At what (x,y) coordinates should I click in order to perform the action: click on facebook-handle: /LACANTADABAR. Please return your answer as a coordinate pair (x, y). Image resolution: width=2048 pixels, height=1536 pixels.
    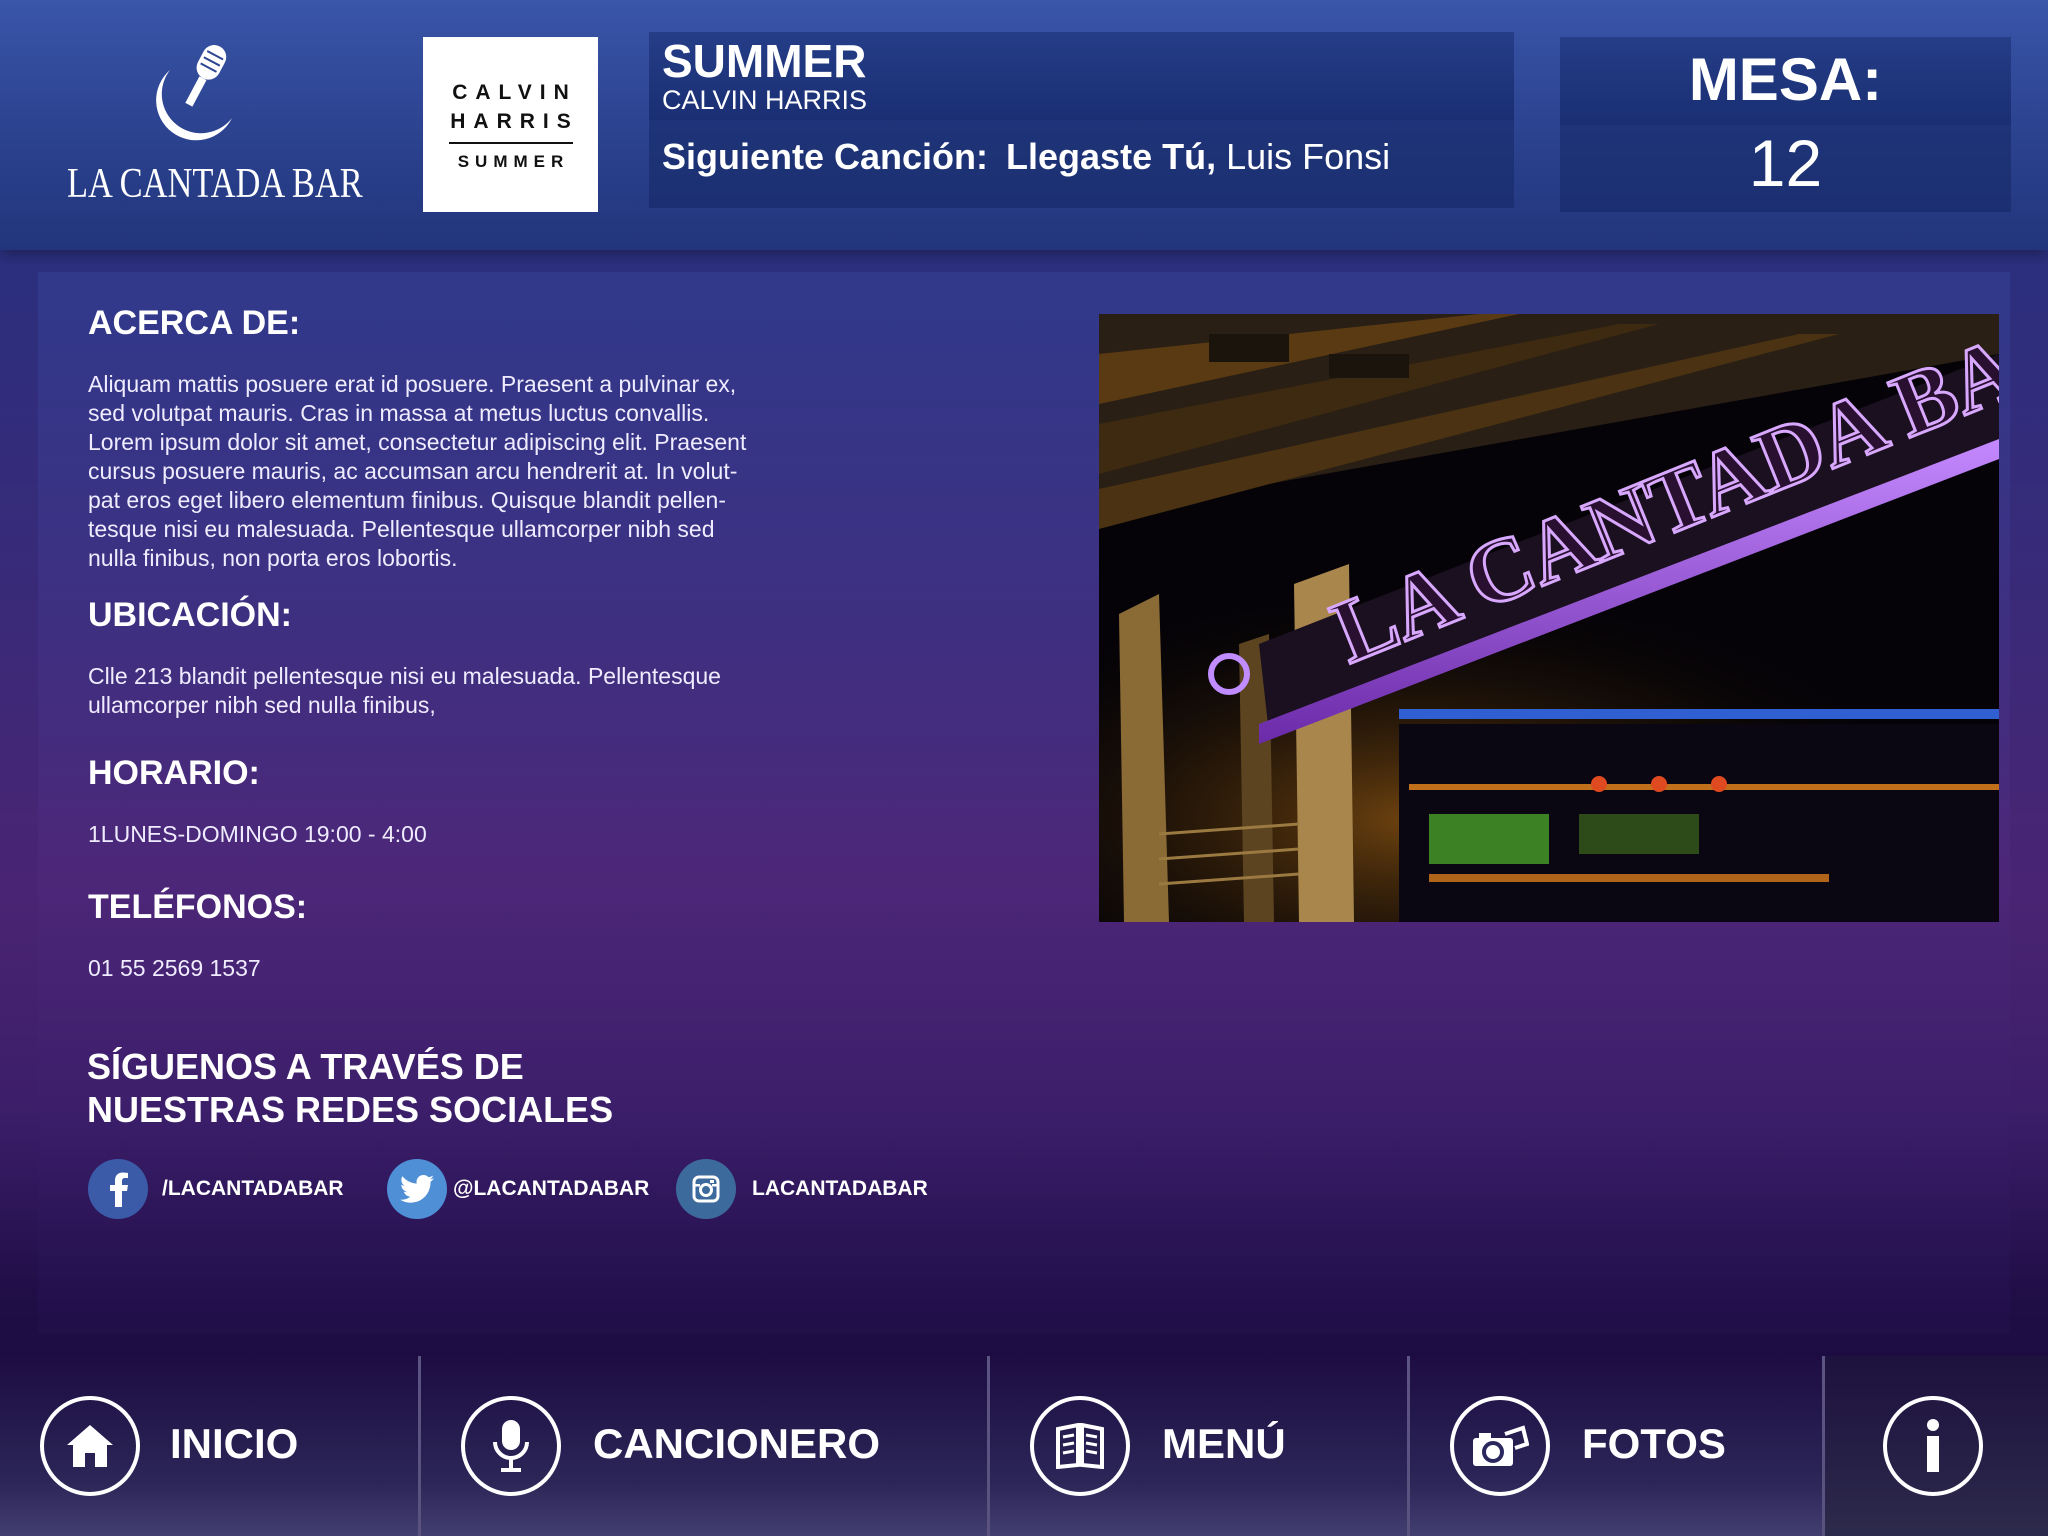
    Looking at the image, I should click on (253, 1188).